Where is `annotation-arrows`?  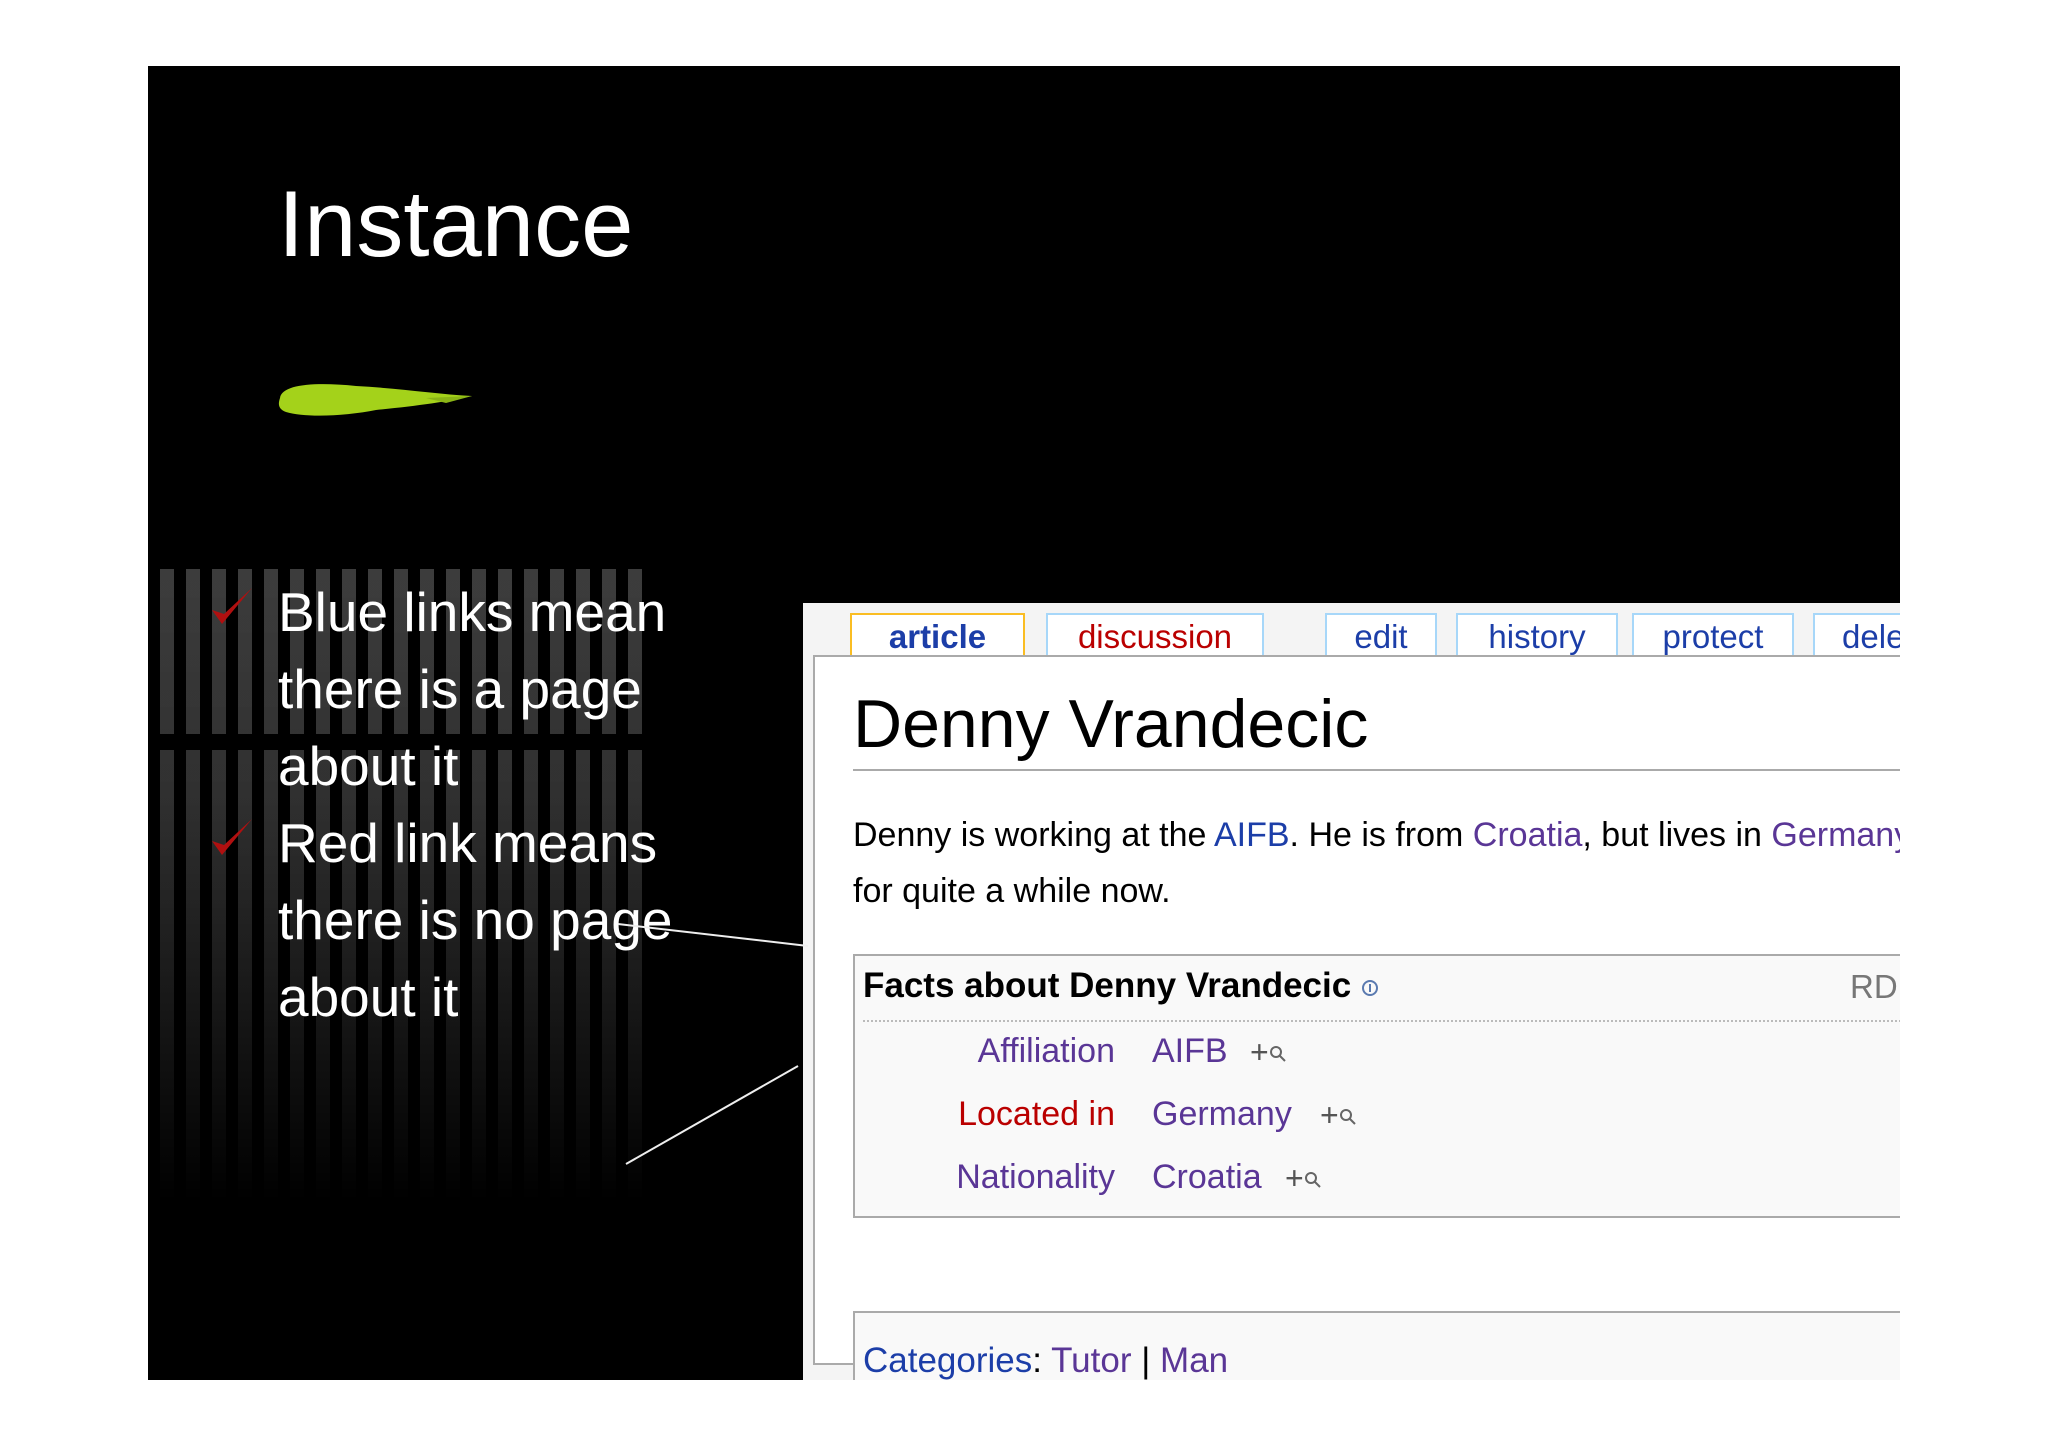 annotation-arrows is located at coordinates (713, 1044).